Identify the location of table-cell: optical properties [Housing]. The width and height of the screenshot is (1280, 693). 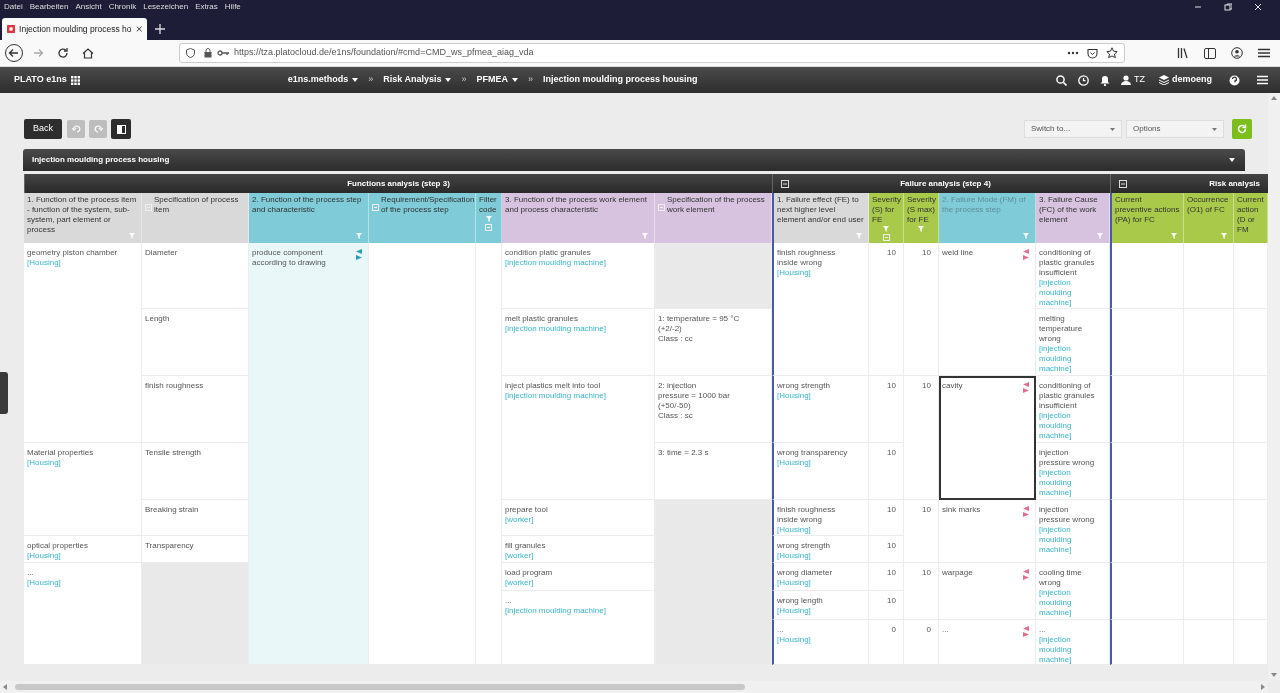
(83, 549).